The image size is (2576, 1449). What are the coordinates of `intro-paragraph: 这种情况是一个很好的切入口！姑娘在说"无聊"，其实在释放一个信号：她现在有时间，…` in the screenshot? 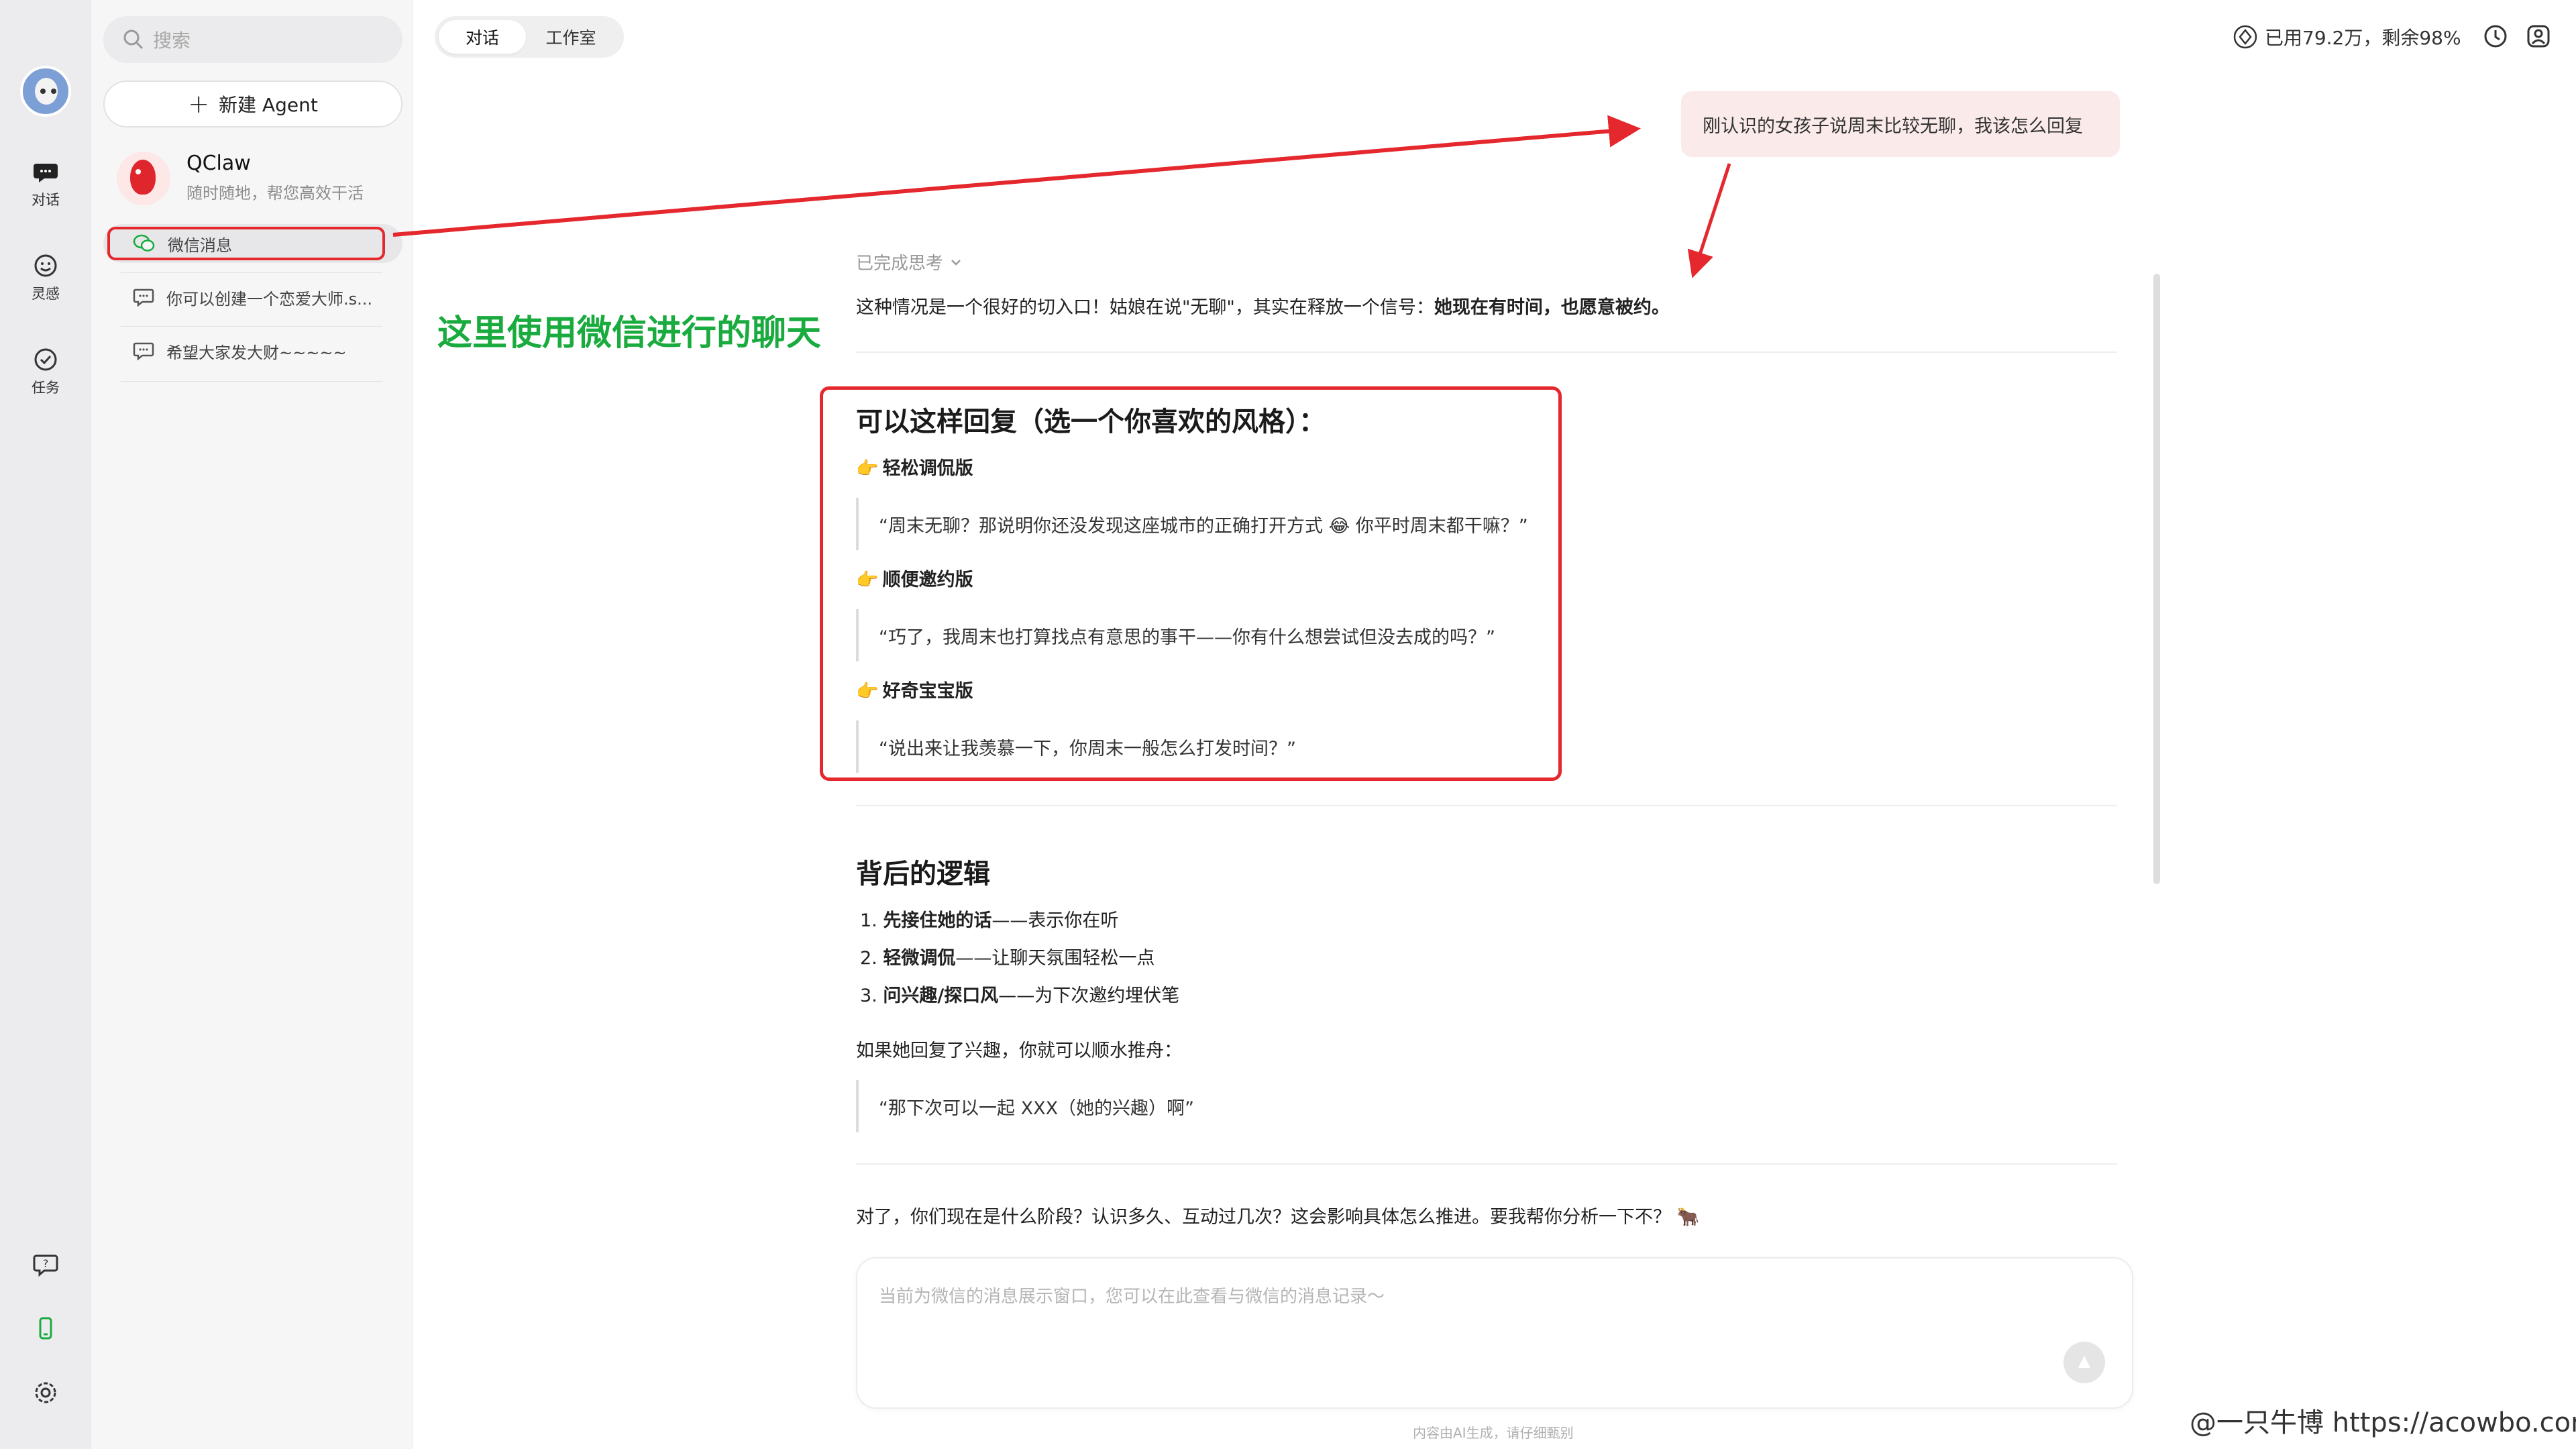 It's located at (1263, 305).